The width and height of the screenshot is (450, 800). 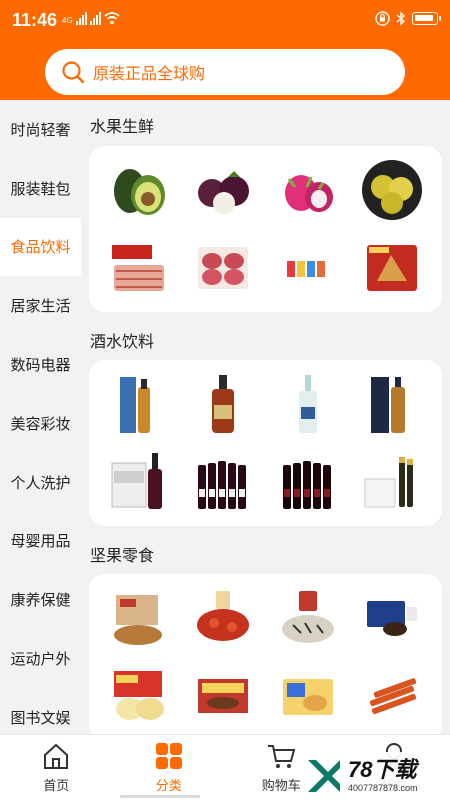 I want to click on product-champagne-gift, so click(x=392, y=482).